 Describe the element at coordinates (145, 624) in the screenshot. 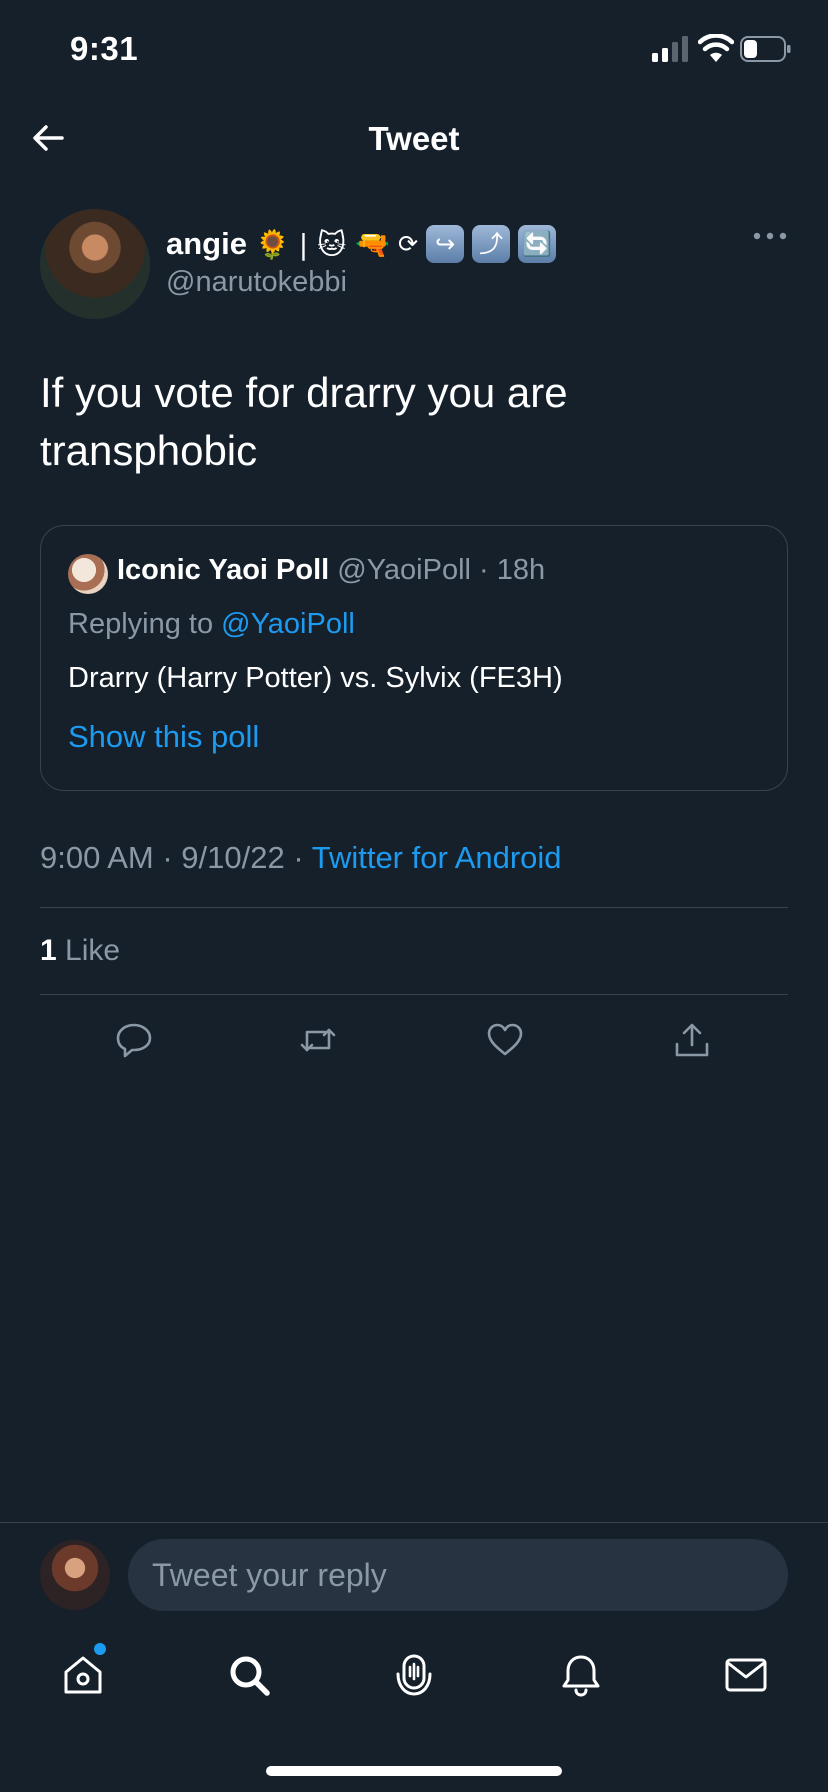

I see `replying-to-label: Replying to` at that location.